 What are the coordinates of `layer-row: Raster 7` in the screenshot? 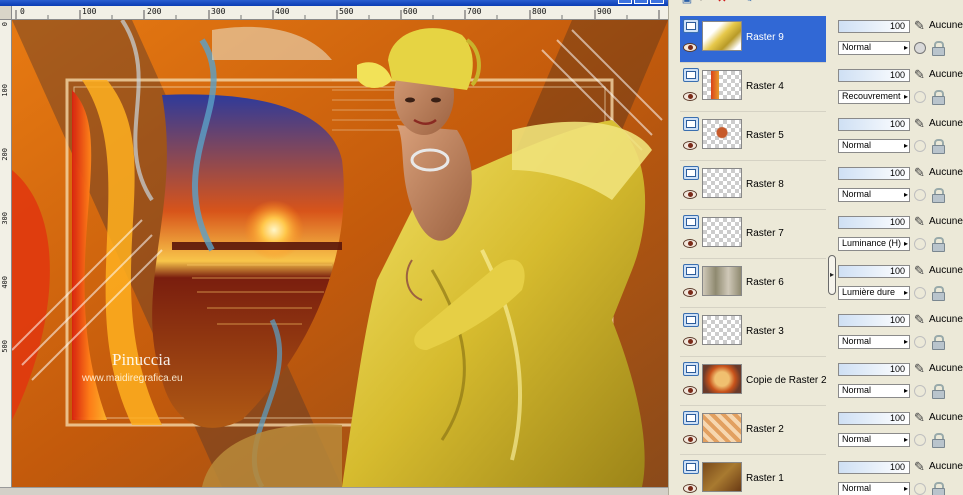 It's located at (753, 235).